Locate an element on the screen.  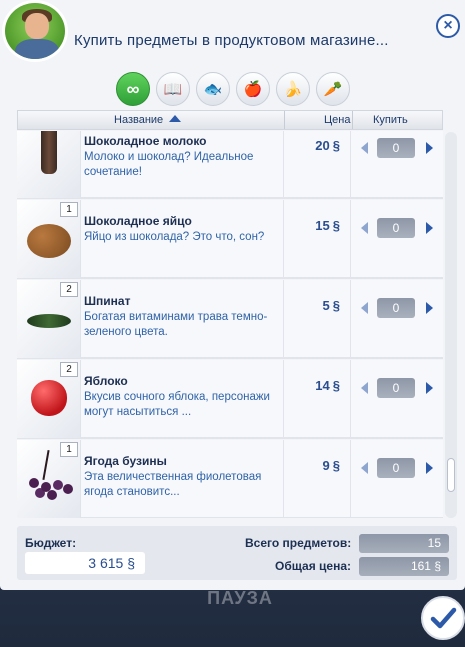
tab-fish: 🐟 is located at coordinates (213, 89).